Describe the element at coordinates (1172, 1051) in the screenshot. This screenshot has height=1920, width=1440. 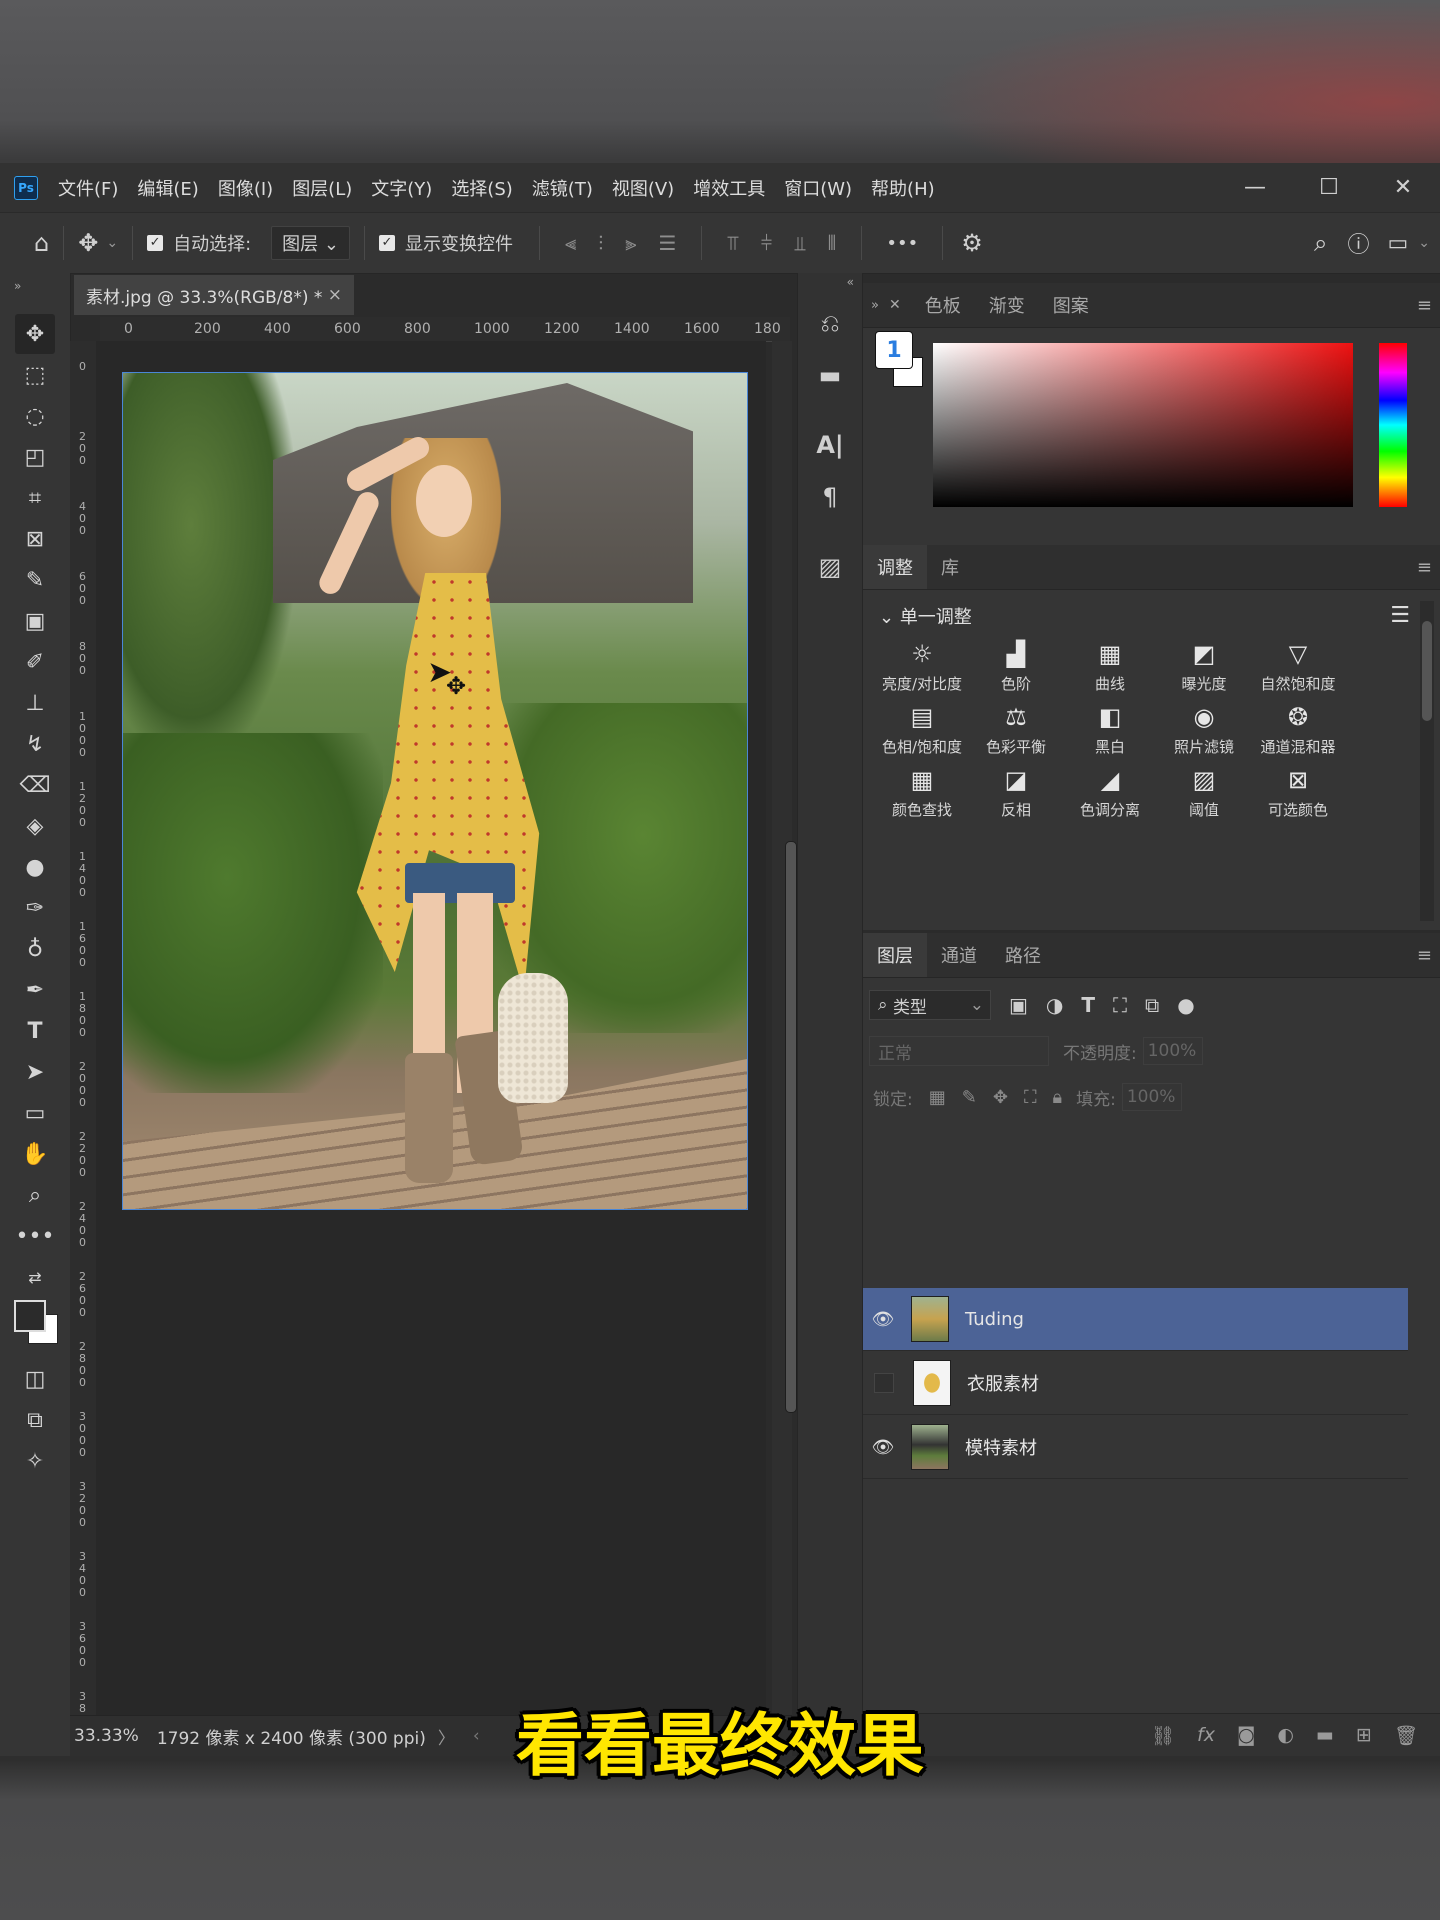
I see `opacity-field: 100%` at that location.